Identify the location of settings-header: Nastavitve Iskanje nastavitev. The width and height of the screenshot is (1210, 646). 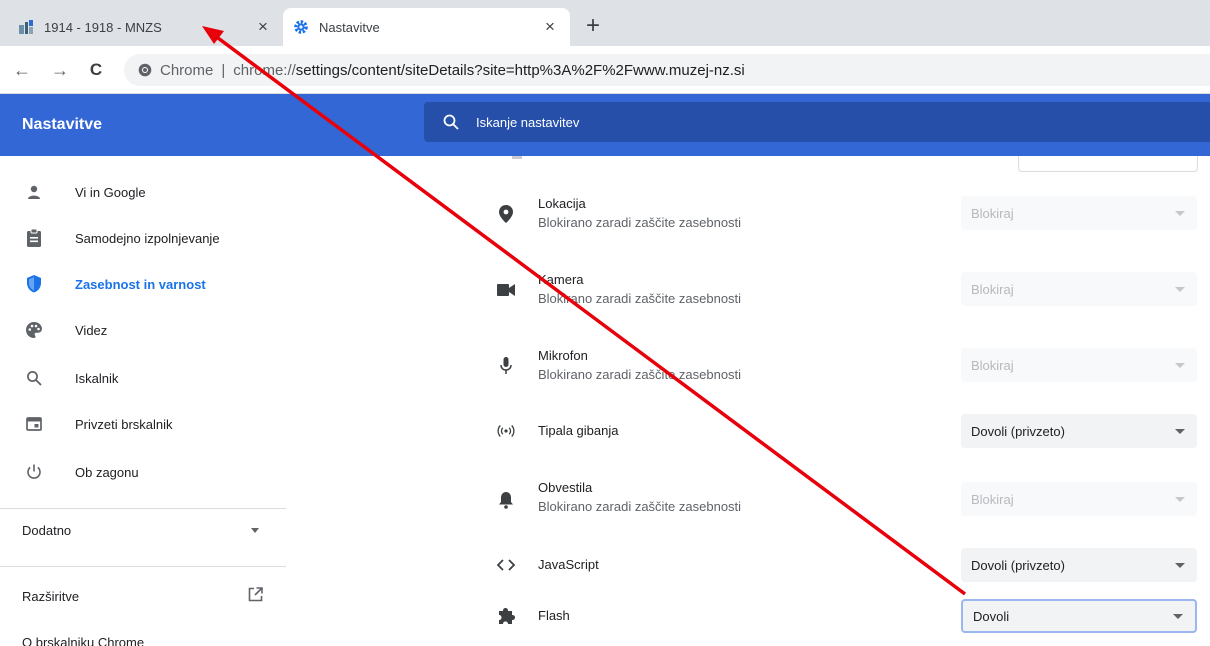
(605, 125).